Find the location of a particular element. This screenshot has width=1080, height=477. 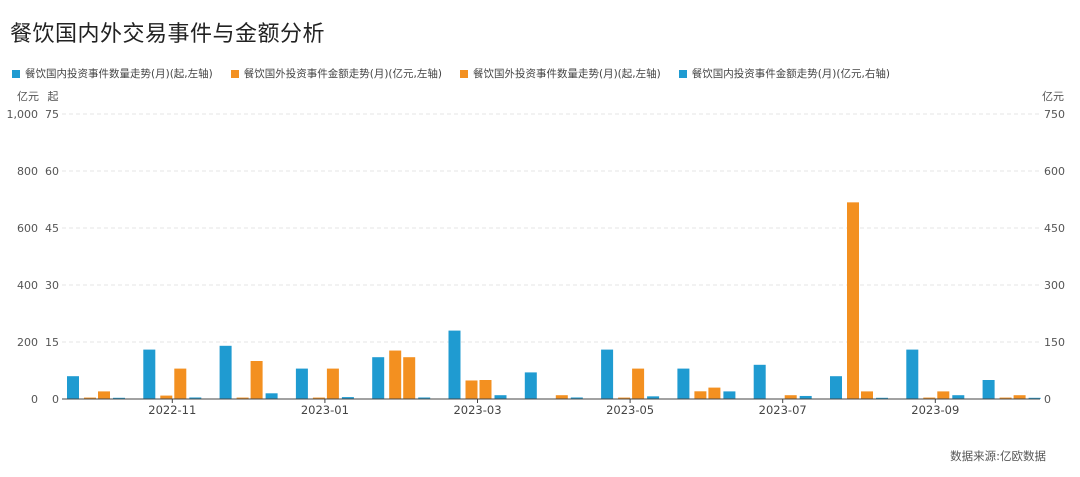

left-axis-2-tick: 60 is located at coordinates (52, 171).